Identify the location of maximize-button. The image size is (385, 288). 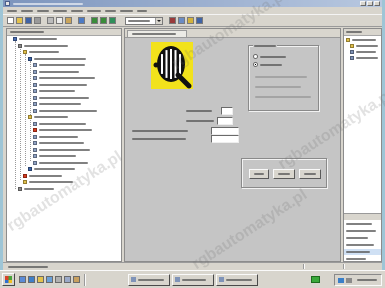
(370, 3).